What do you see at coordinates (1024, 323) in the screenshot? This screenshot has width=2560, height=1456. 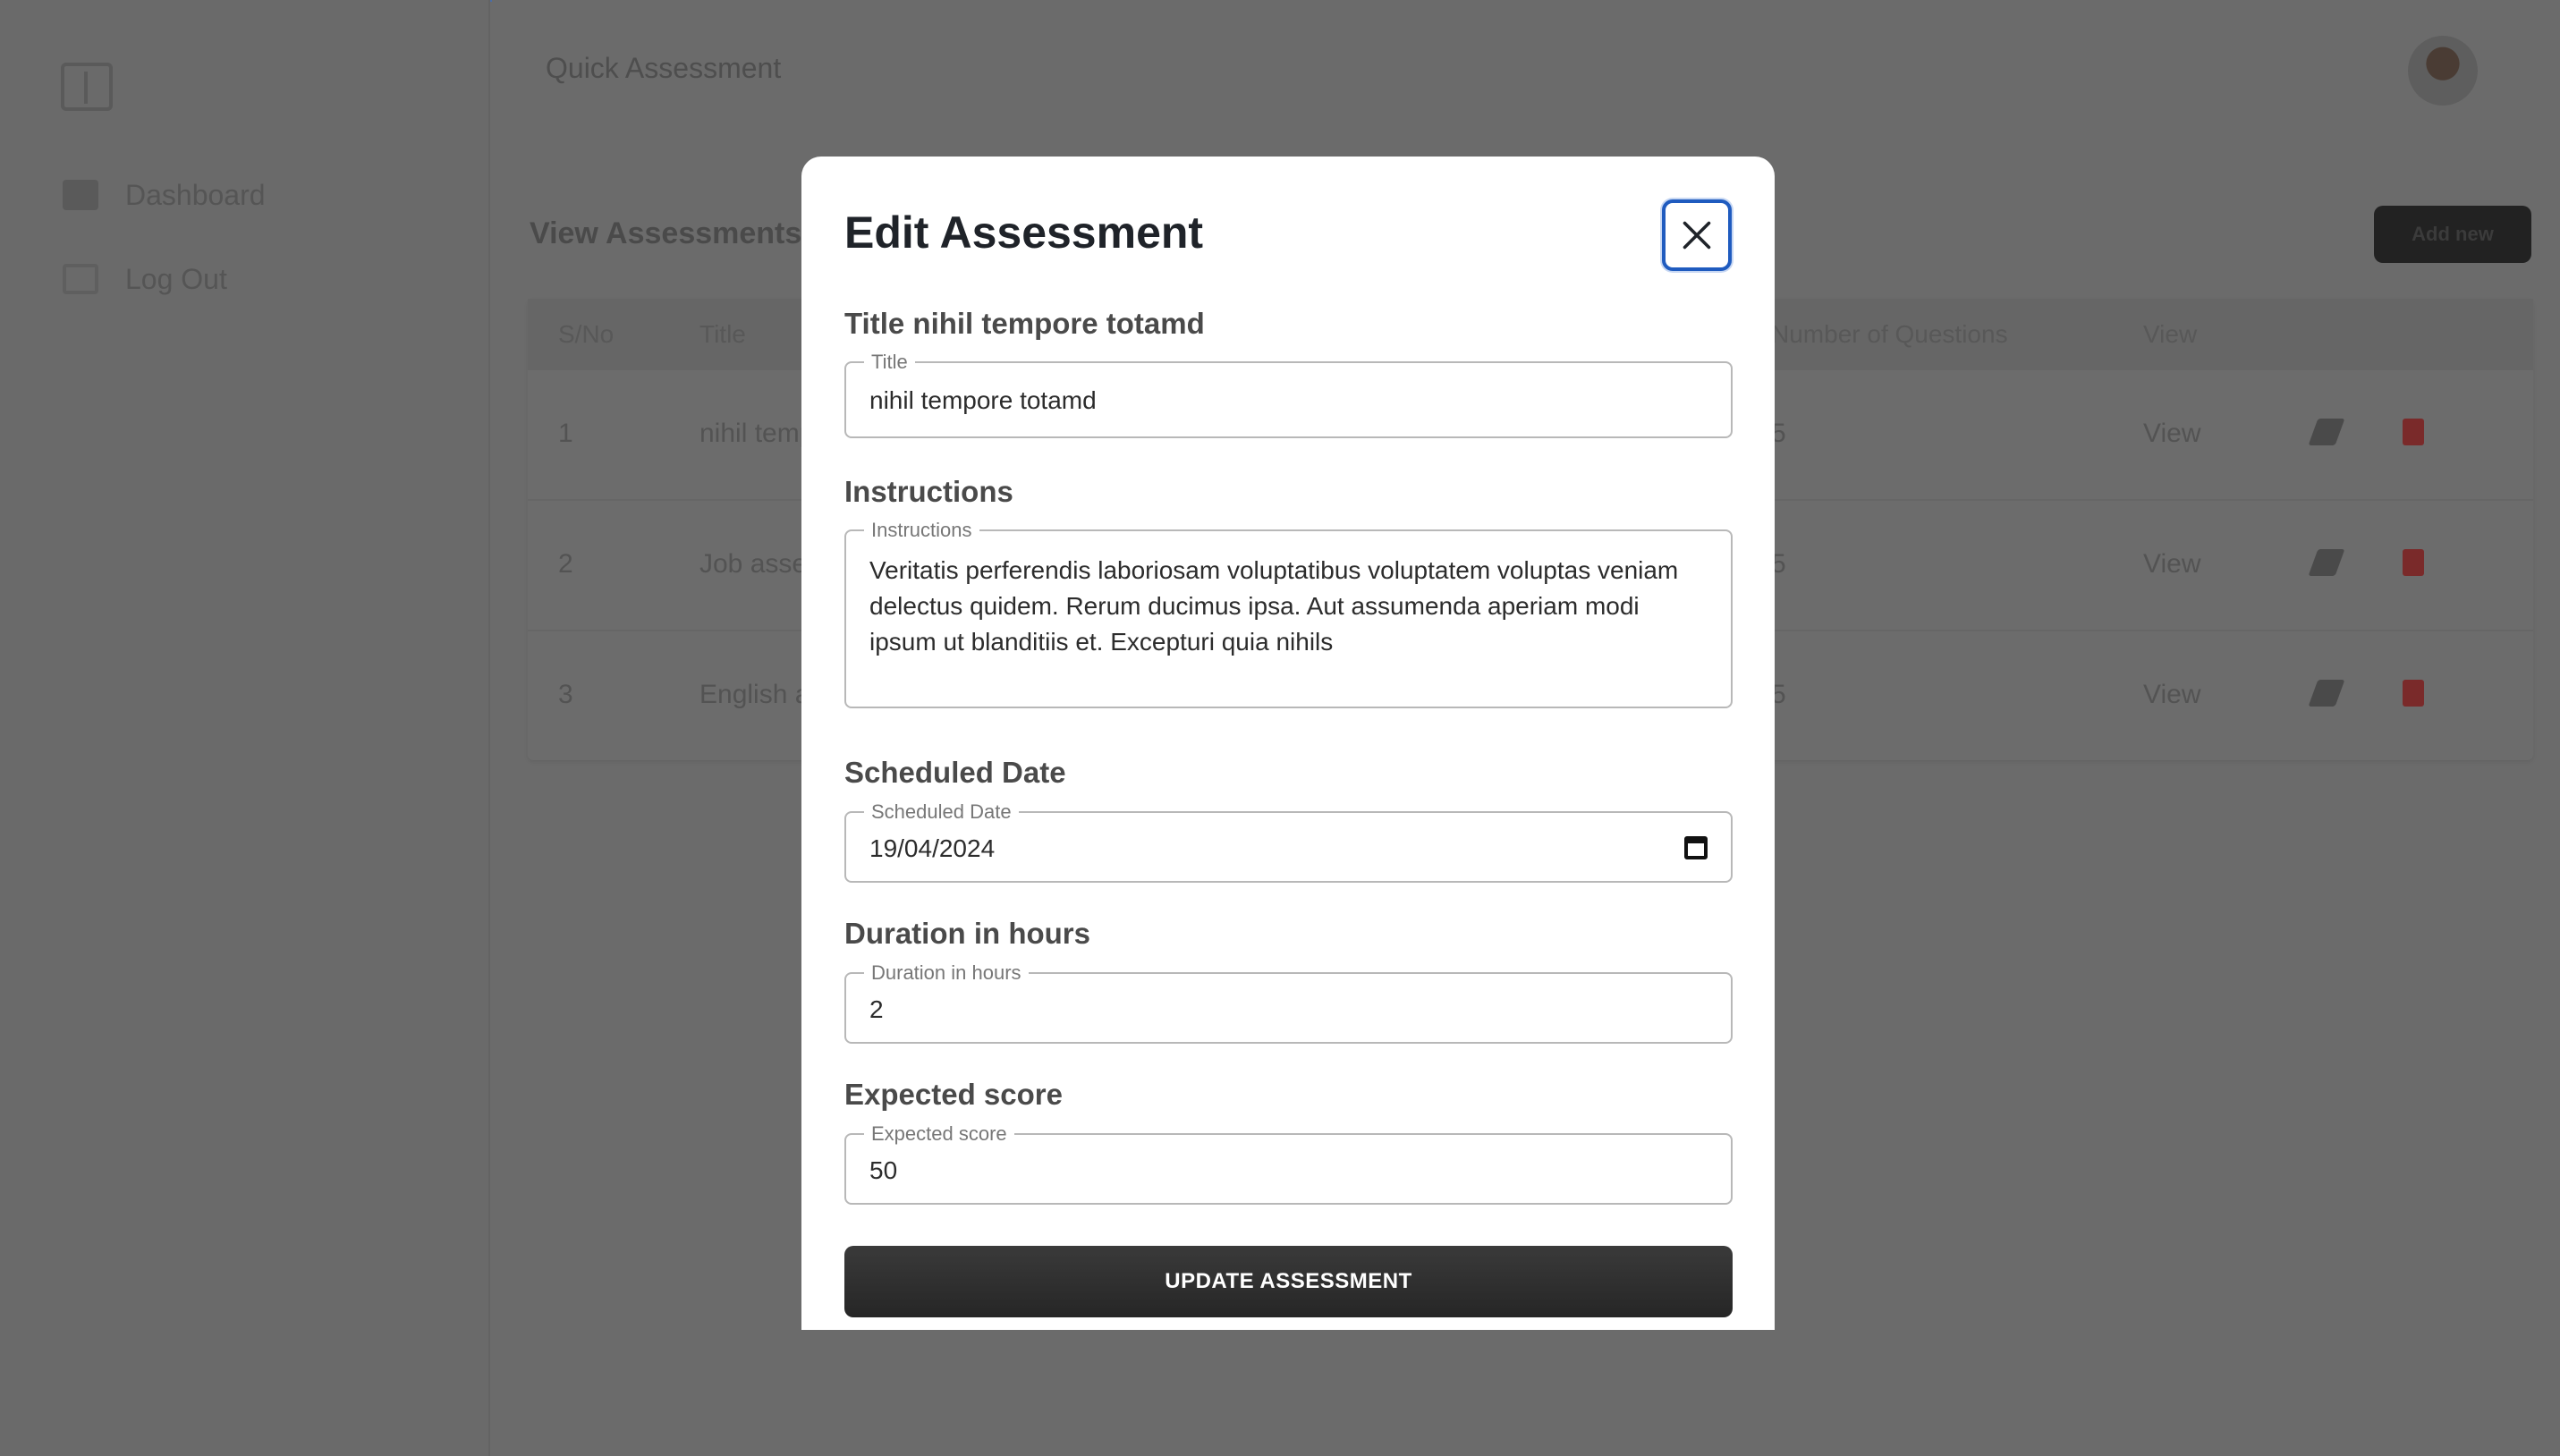 I see `title-section-label: Title nihil tempore totamd` at bounding box center [1024, 323].